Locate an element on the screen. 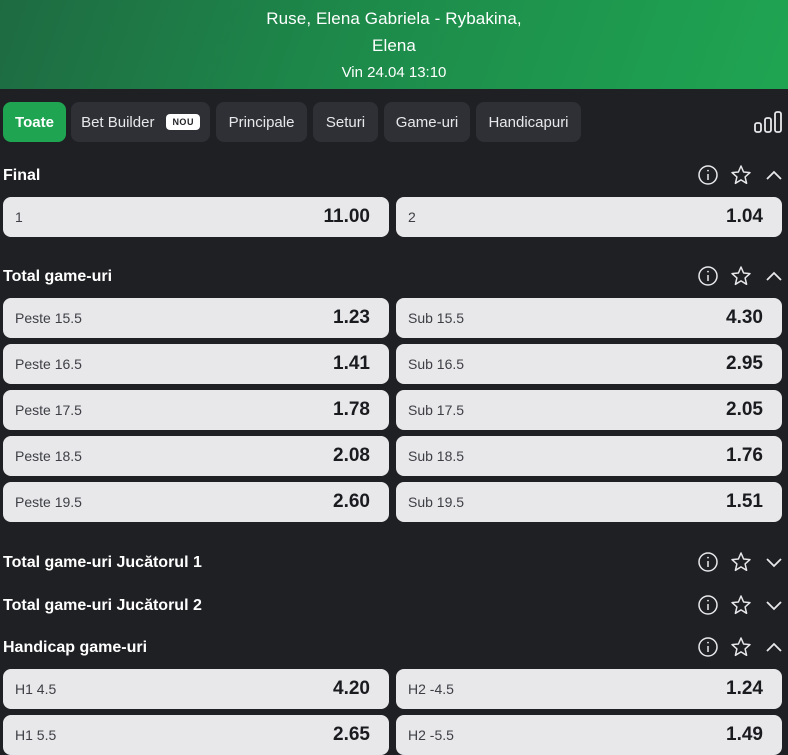  tab-label: Game-uri is located at coordinates (427, 122).